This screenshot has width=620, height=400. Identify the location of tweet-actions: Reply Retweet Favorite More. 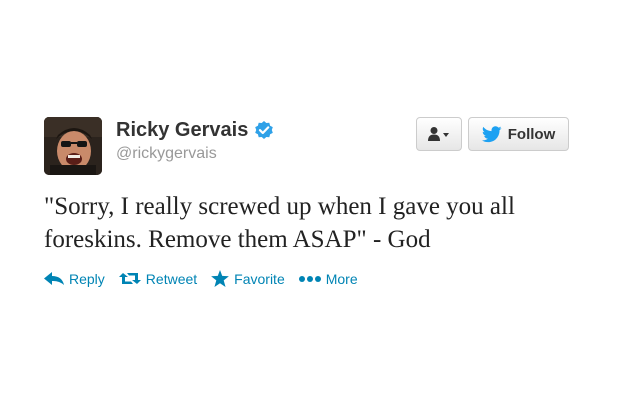
(208, 278).